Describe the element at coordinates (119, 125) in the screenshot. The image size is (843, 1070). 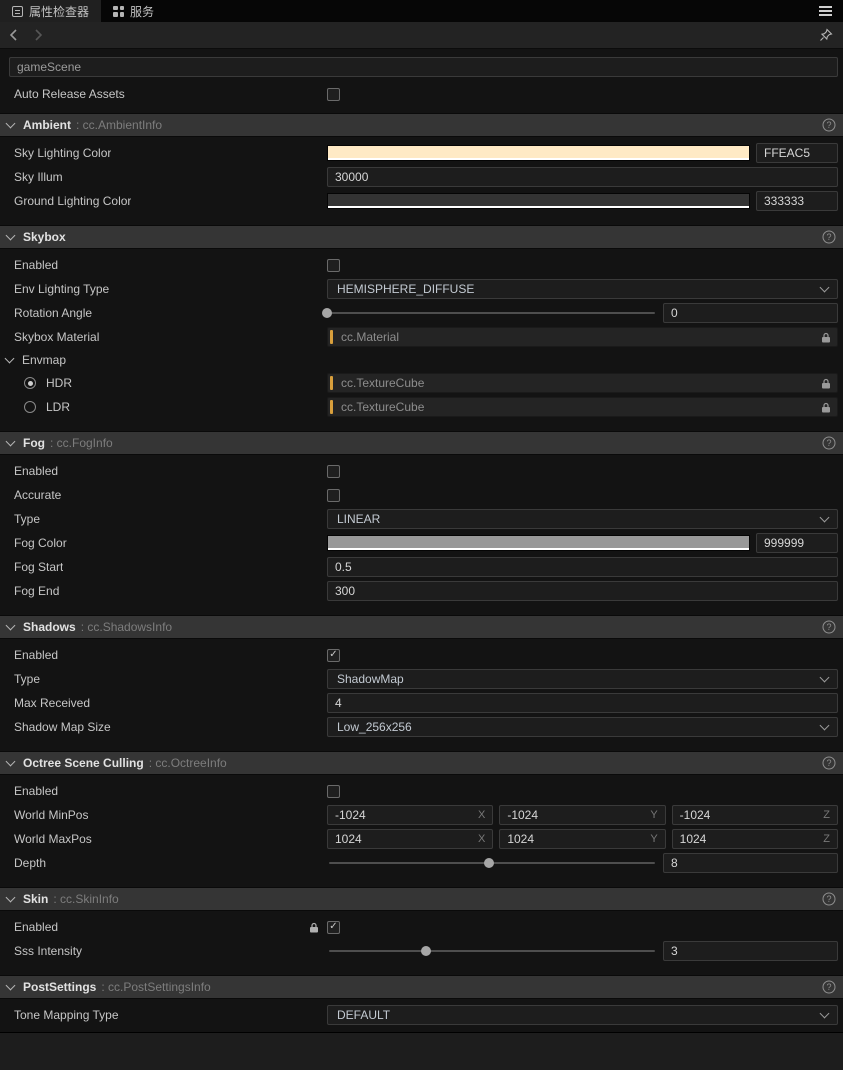
I see `section-suffix: : cc.AmbientInfo` at that location.